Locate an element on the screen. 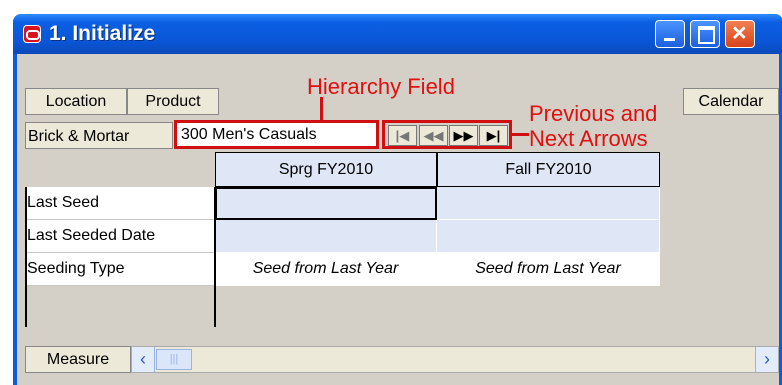 This screenshot has width=782, height=385. title-bar: 1. Initialize × is located at coordinates (397, 34).